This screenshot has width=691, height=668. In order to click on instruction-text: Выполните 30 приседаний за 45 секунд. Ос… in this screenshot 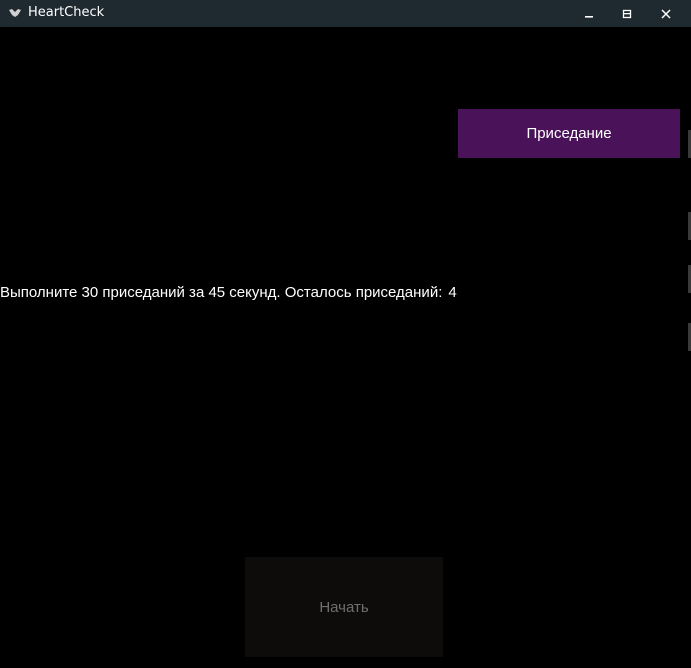, I will do `click(221, 292)`.